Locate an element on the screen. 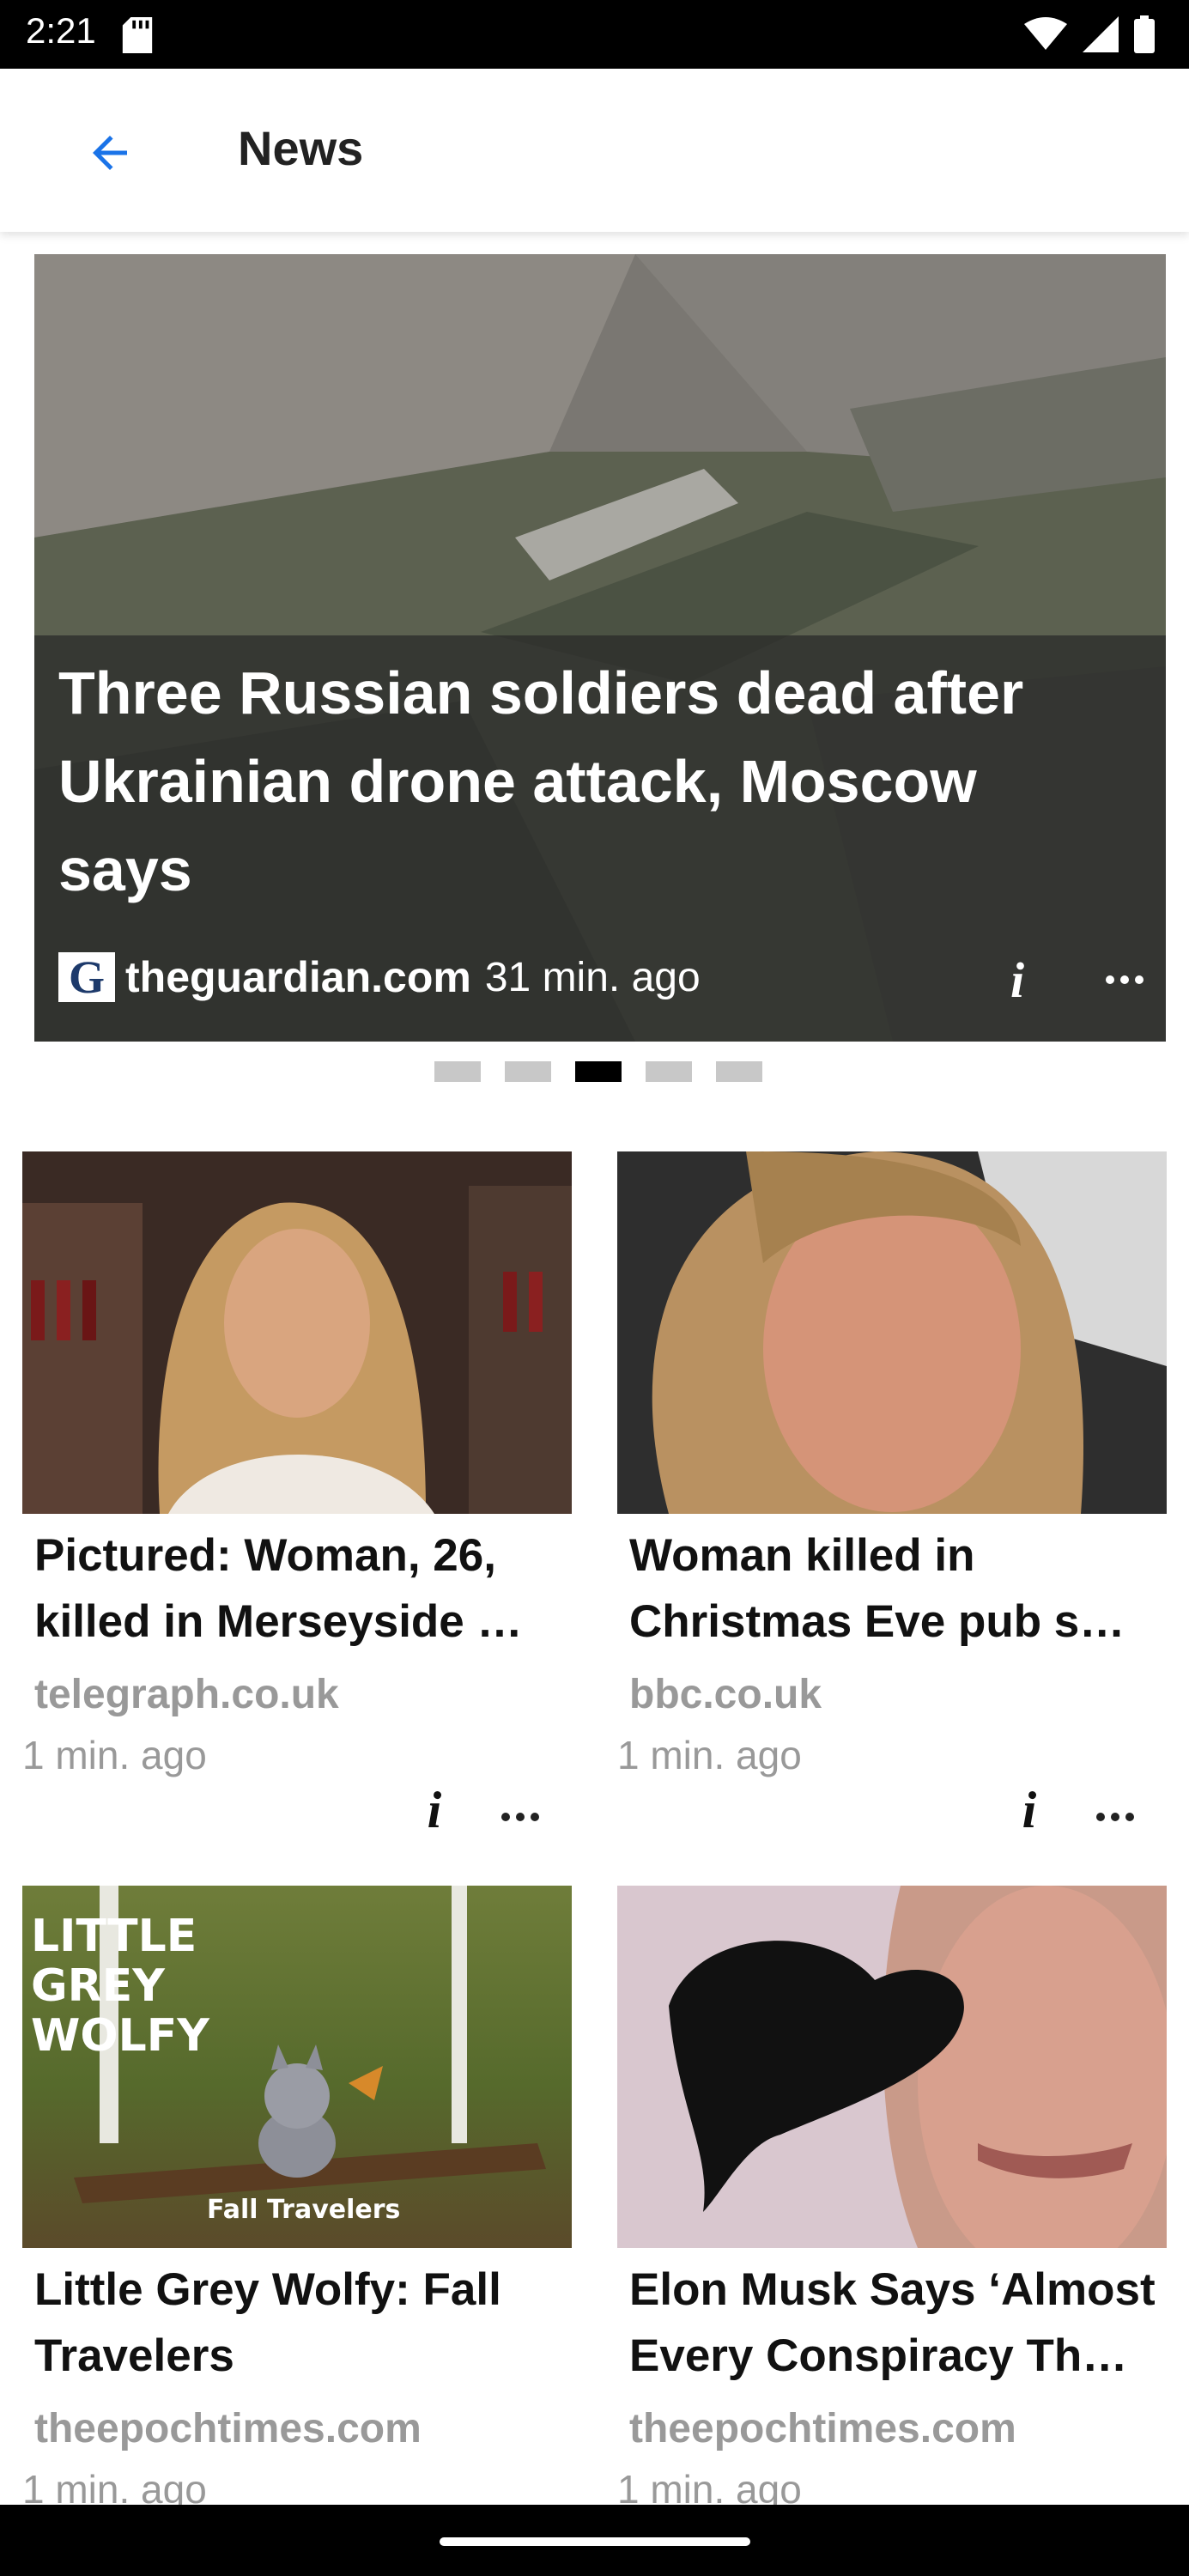 This screenshot has width=1189, height=2576. system-nav-bar is located at coordinates (594, 2540).